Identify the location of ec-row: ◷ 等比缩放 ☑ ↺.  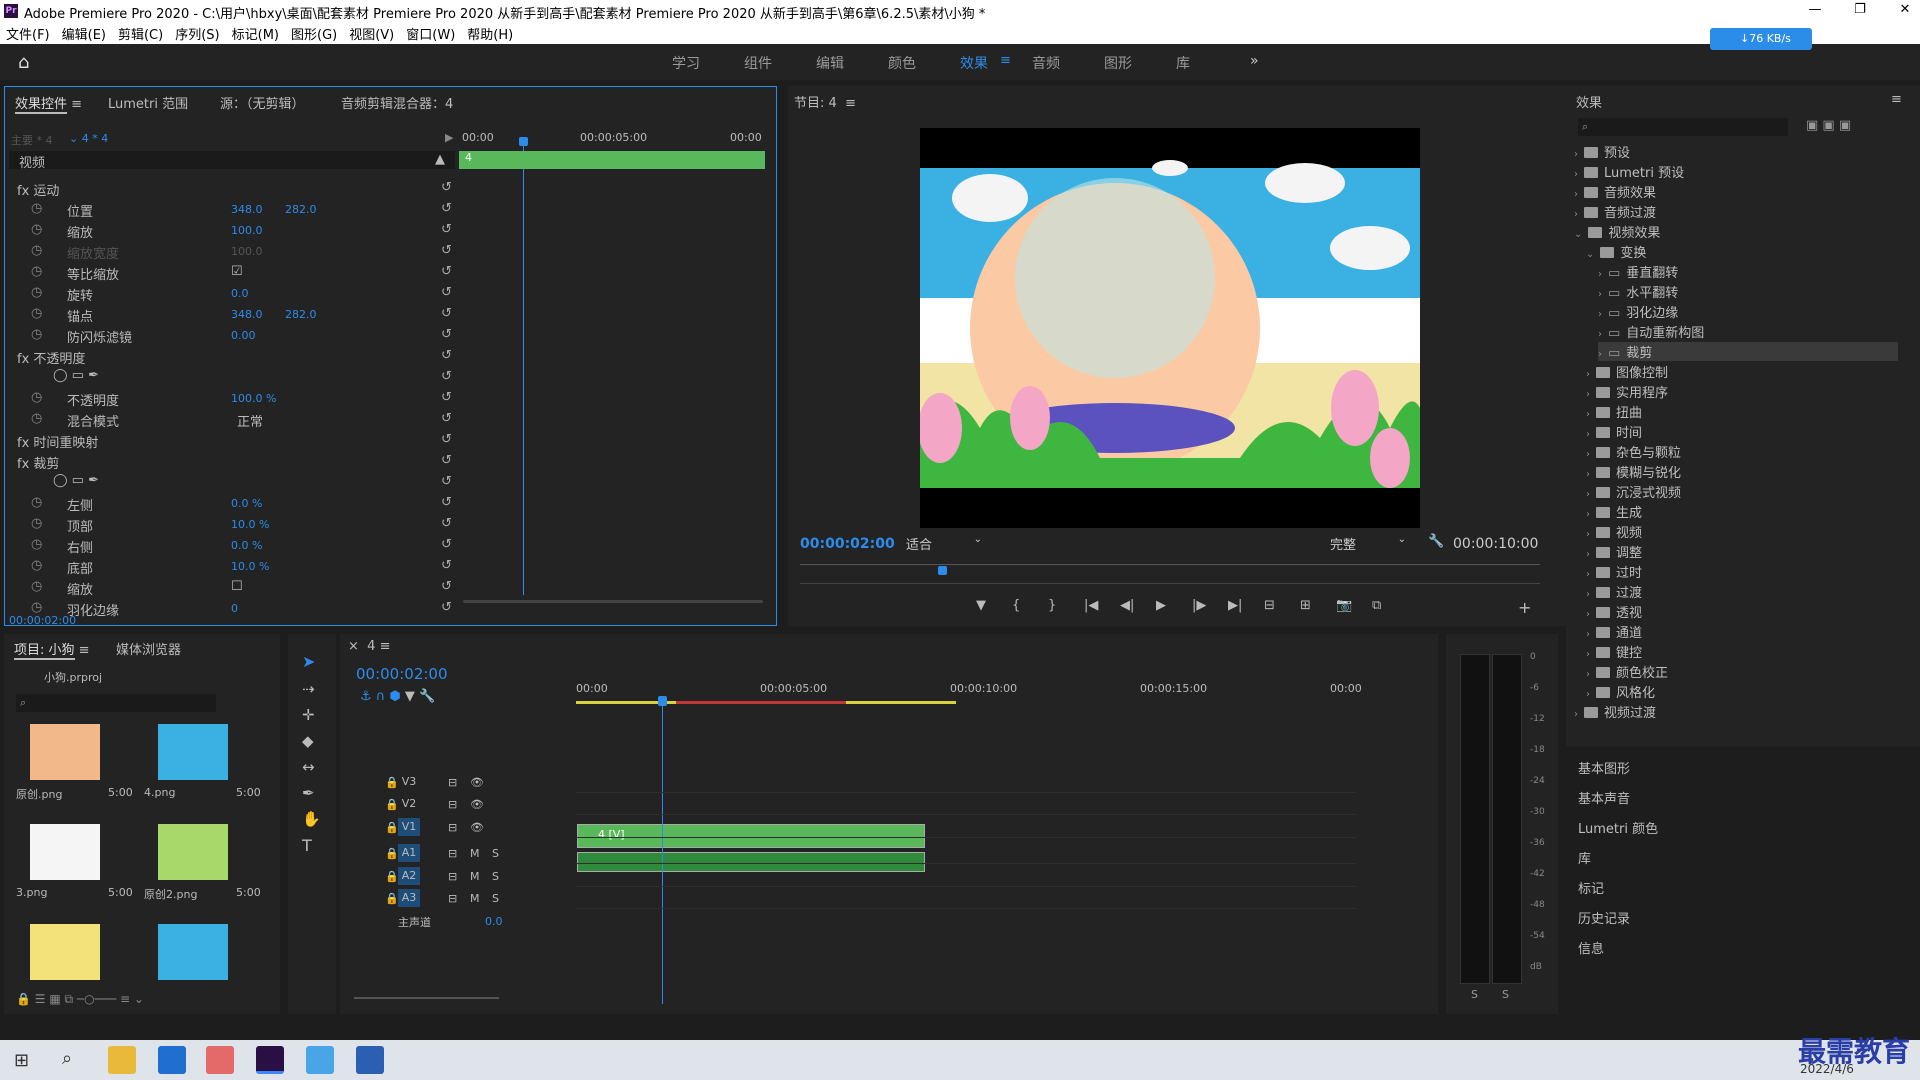
(232, 273).